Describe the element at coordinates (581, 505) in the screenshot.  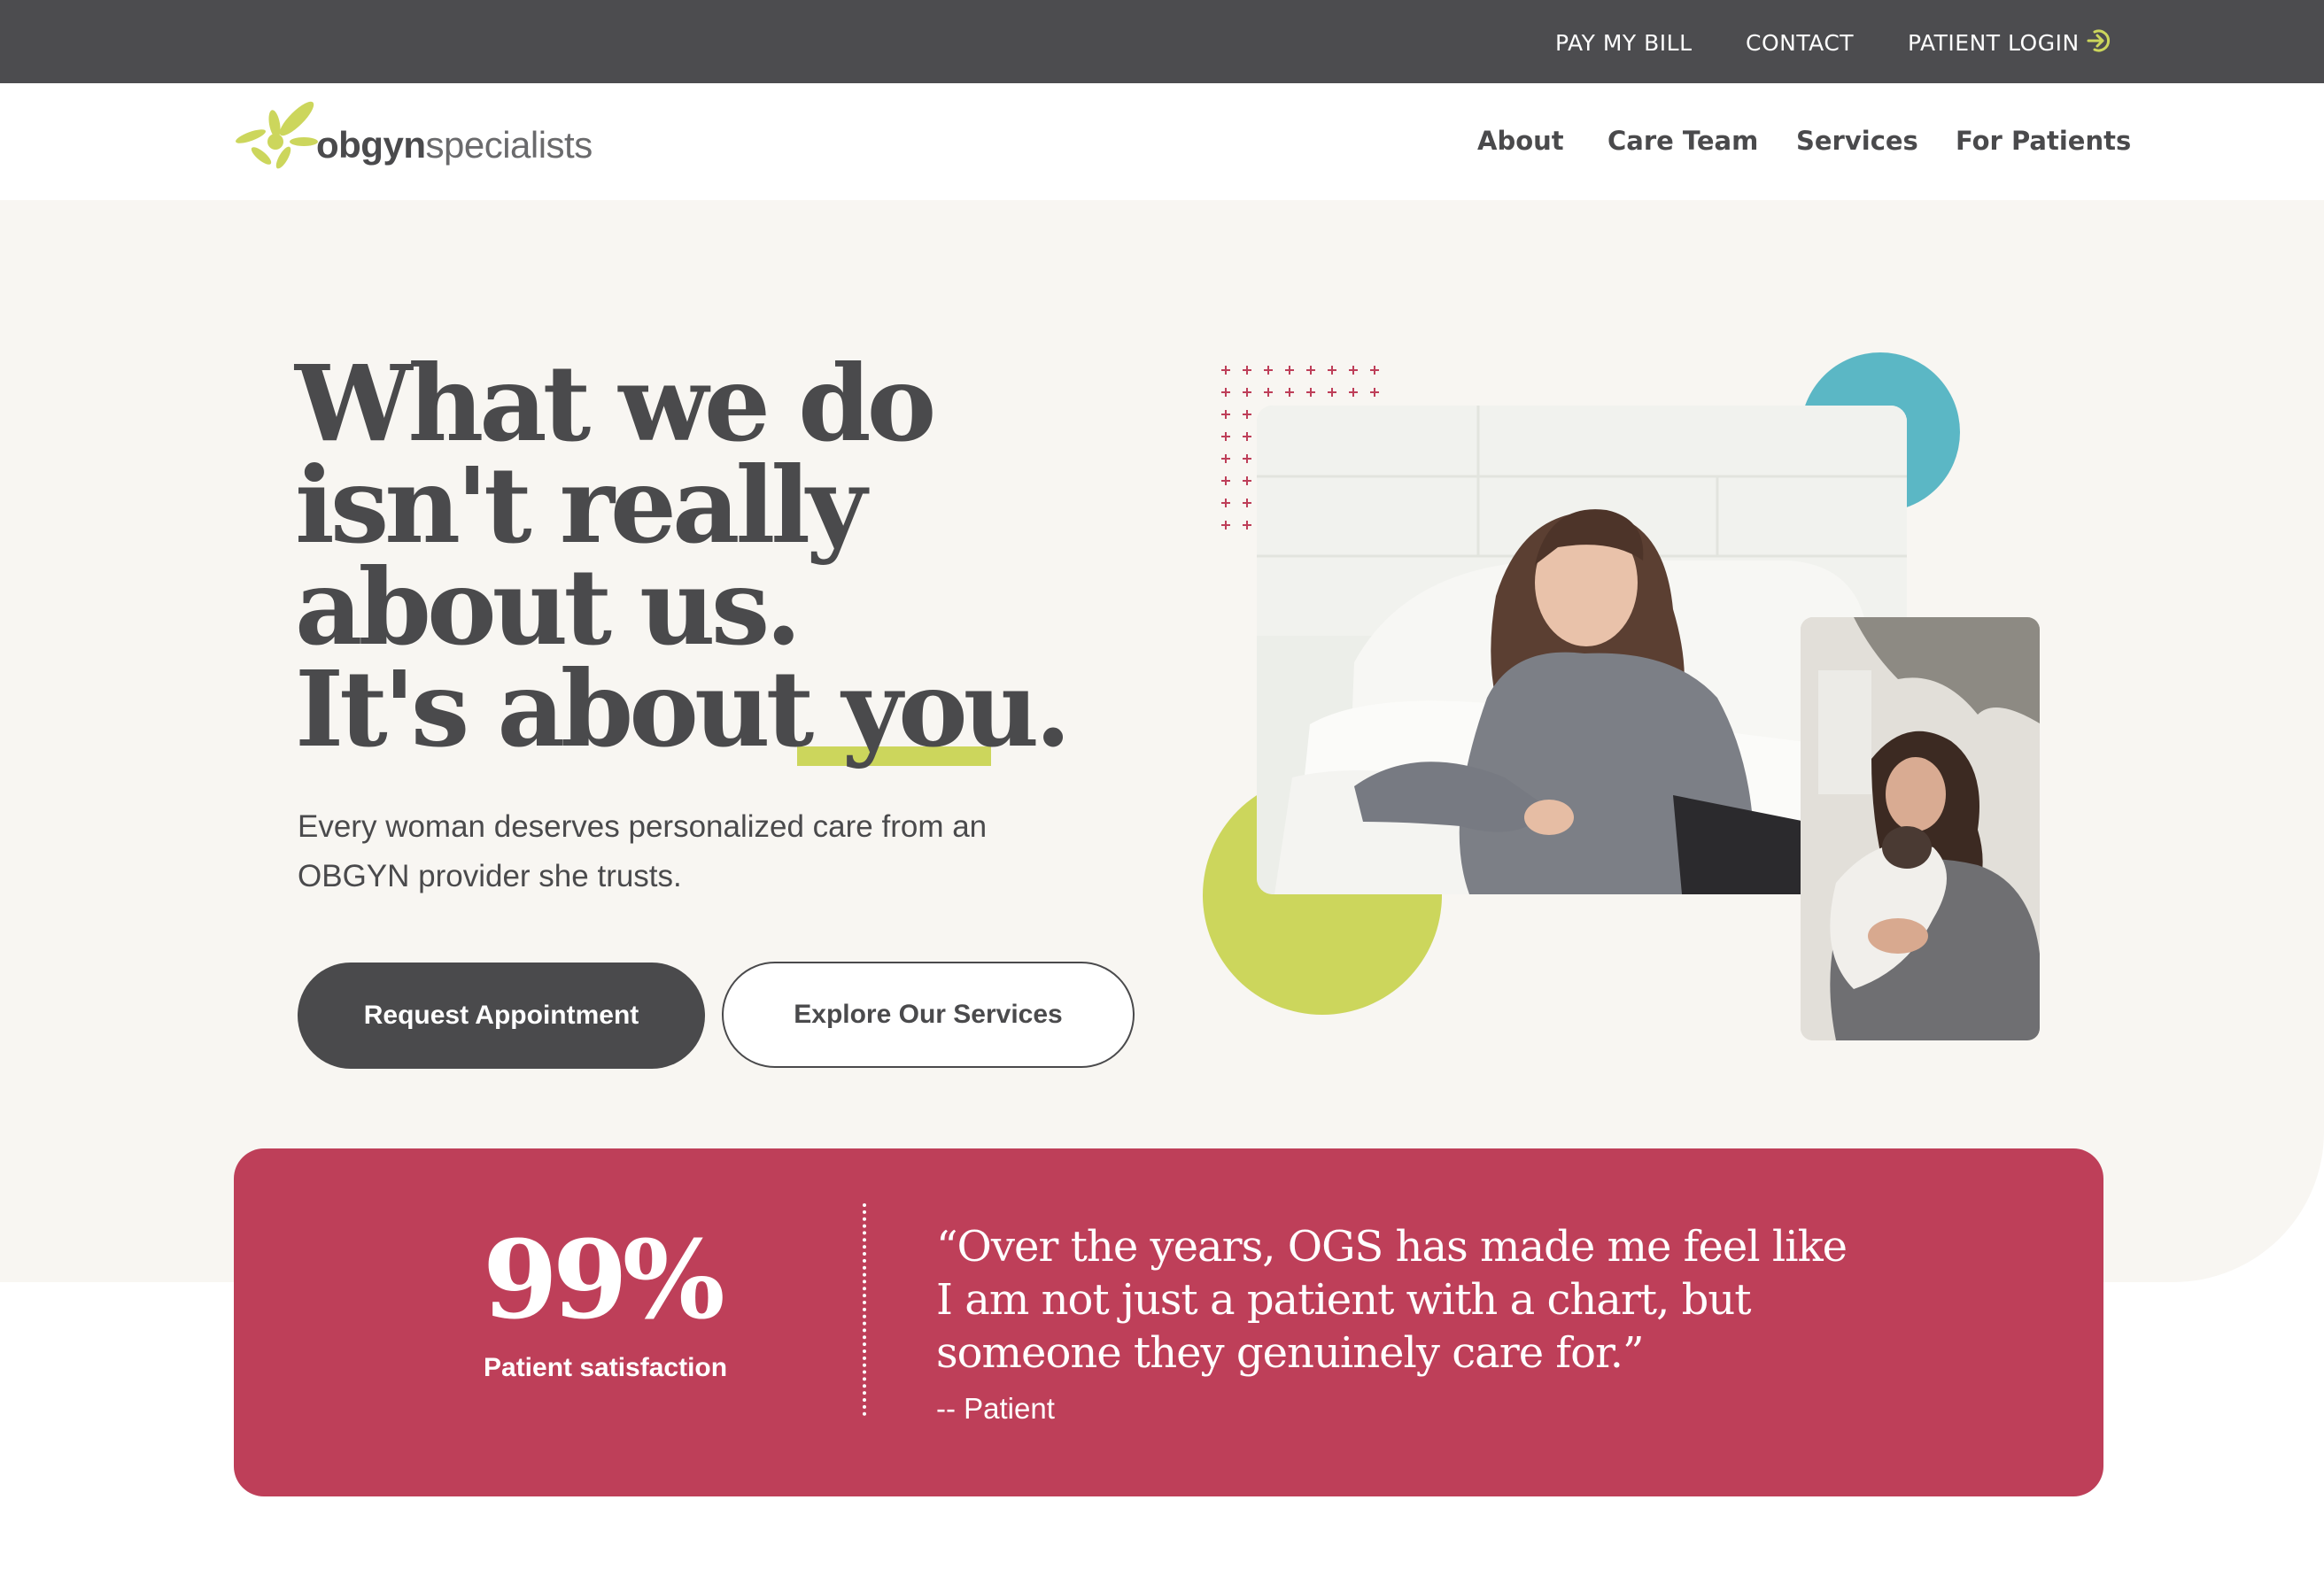
I see `headline-line-2: isn't really` at that location.